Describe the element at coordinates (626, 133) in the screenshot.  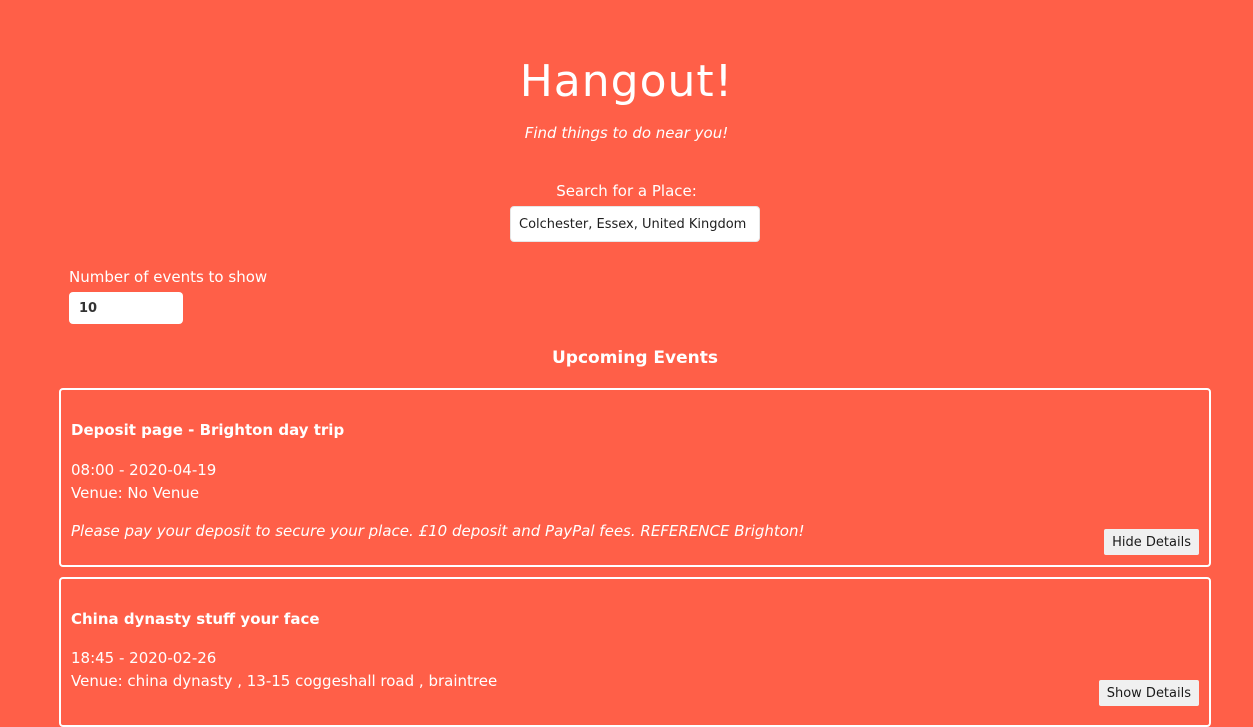
I see `tagline: Find things to do near you!` at that location.